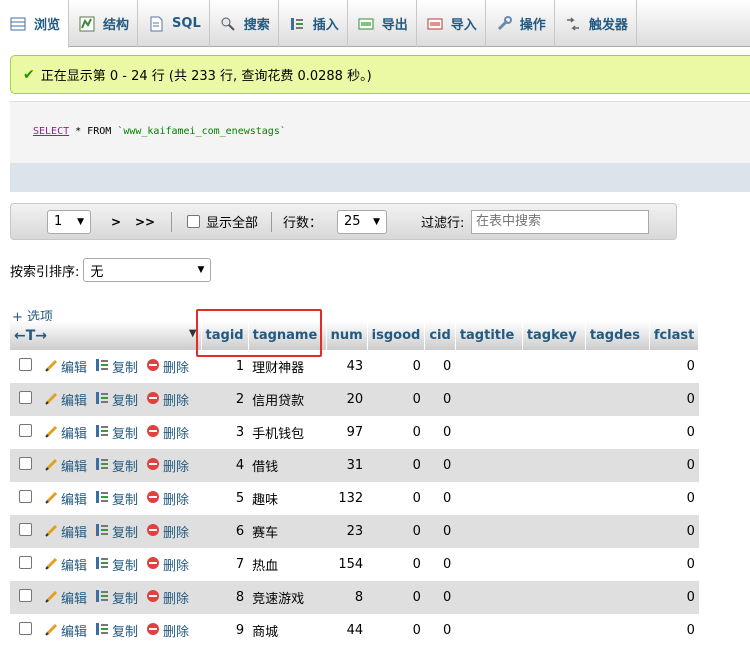 Image resolution: width=750 pixels, height=647 pixels. What do you see at coordinates (347, 465) in the screenshot?
I see `cell-num: 31` at bounding box center [347, 465].